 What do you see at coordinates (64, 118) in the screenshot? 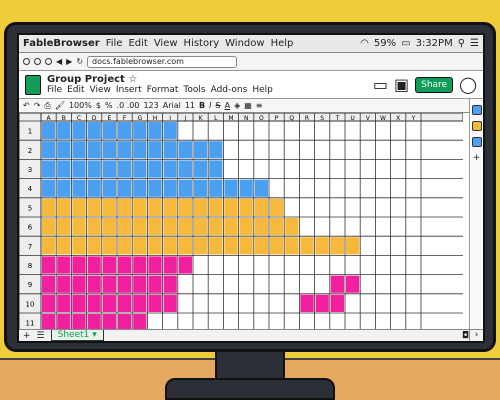
I see `column-header: B` at bounding box center [64, 118].